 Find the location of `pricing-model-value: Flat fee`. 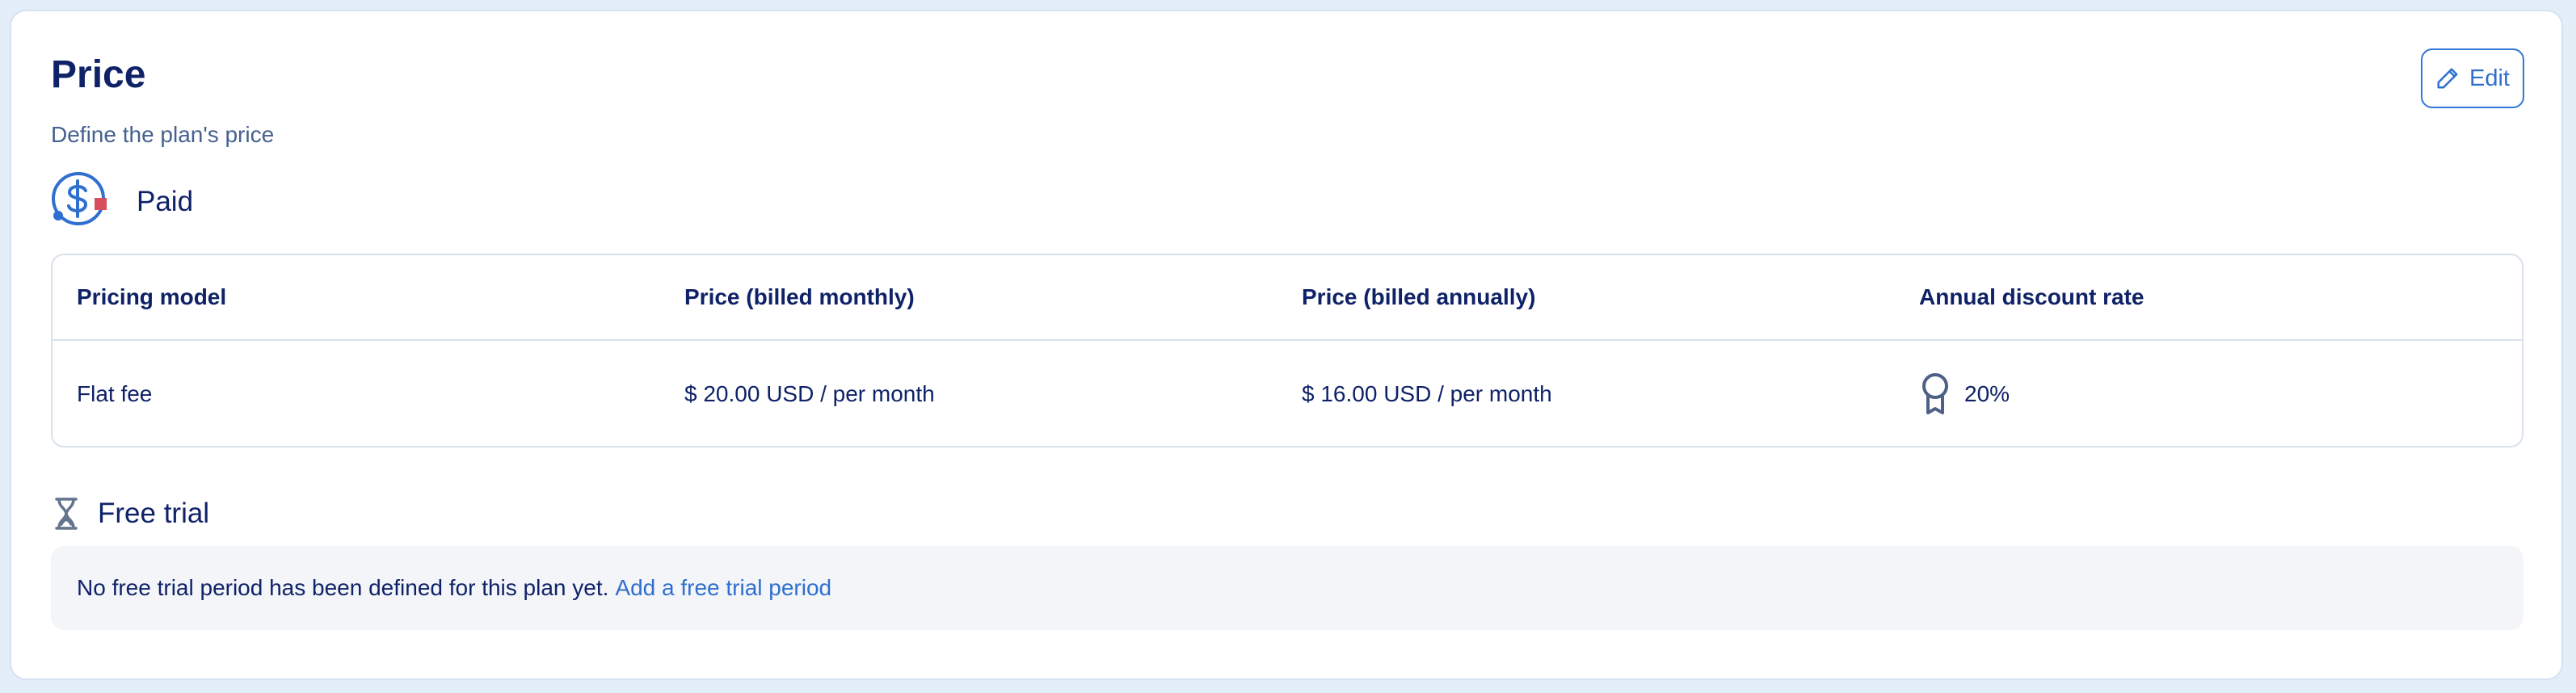

pricing-model-value: Flat fee is located at coordinates (115, 393).